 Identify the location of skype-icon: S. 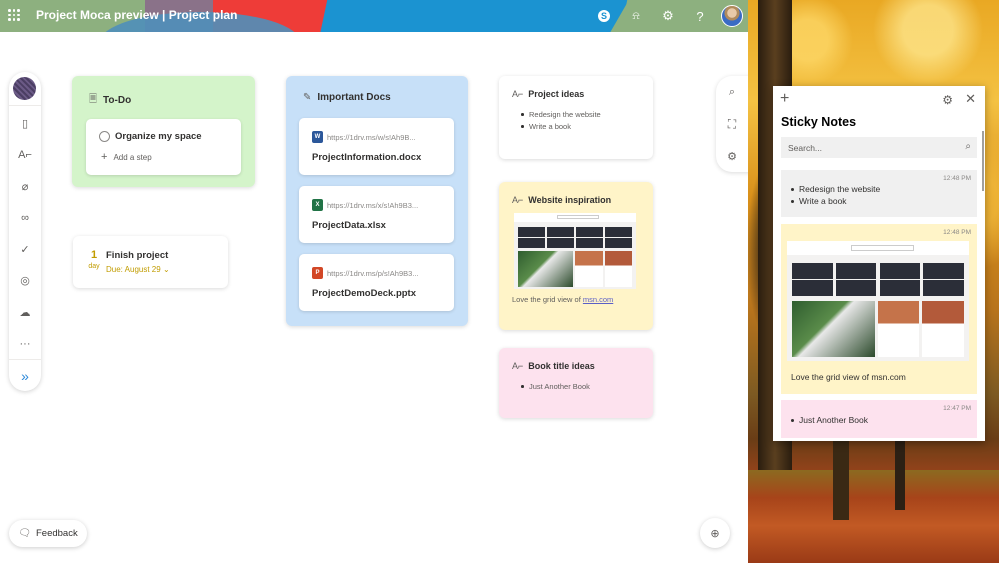
(604, 16).